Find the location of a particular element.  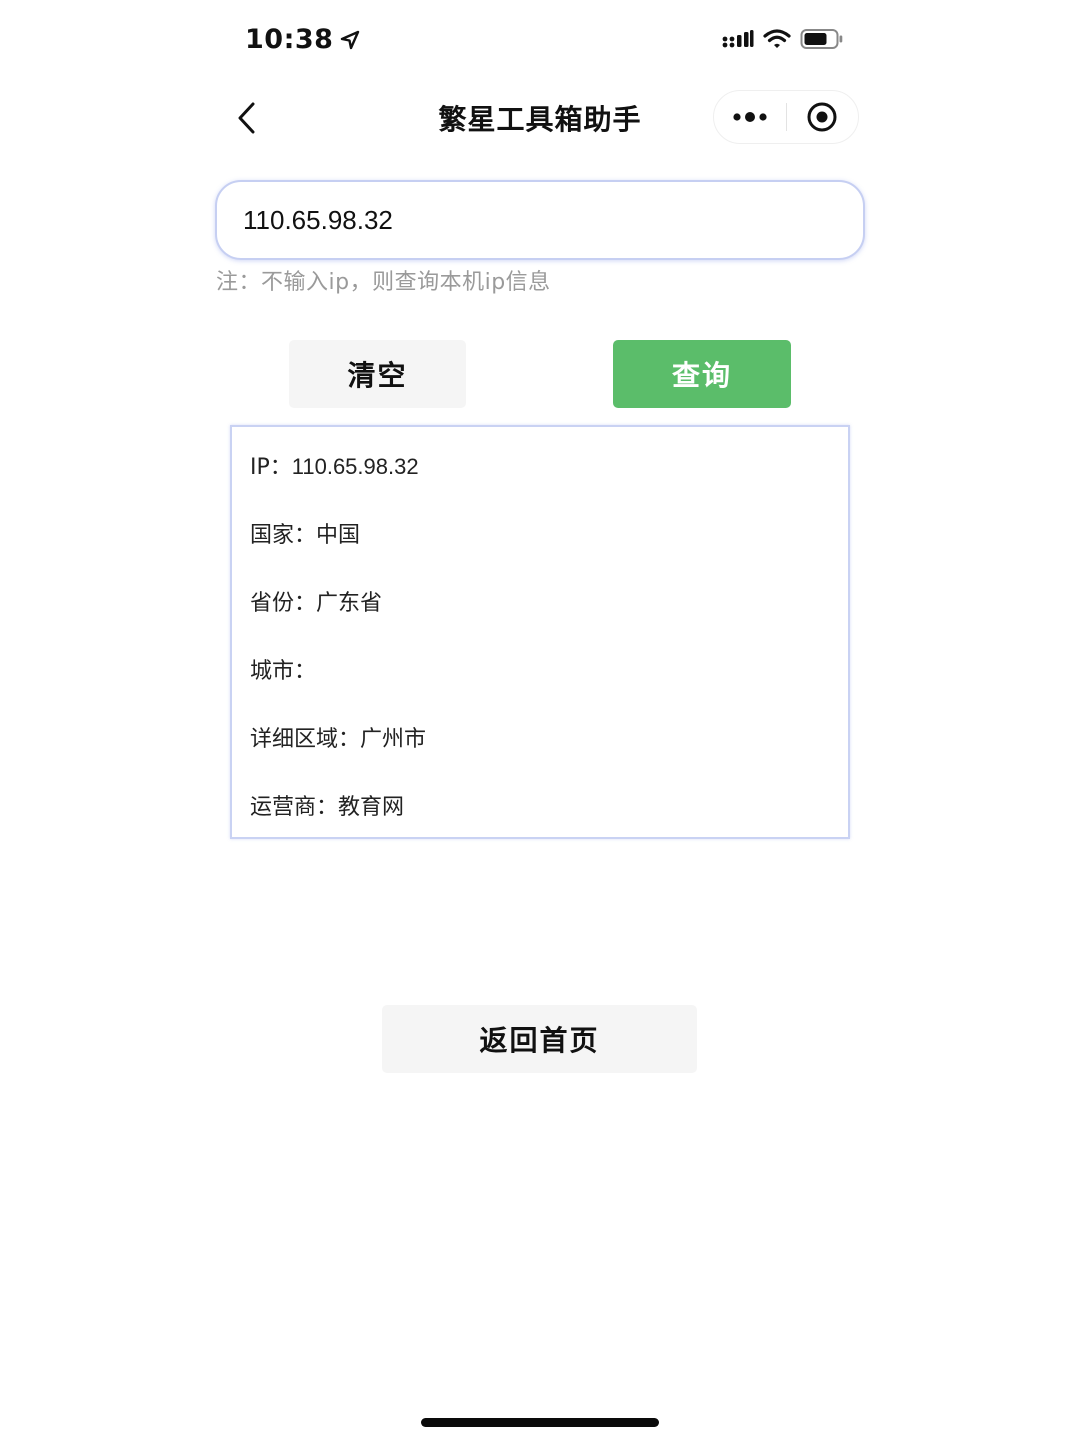

home-indicator is located at coordinates (540, 1422).